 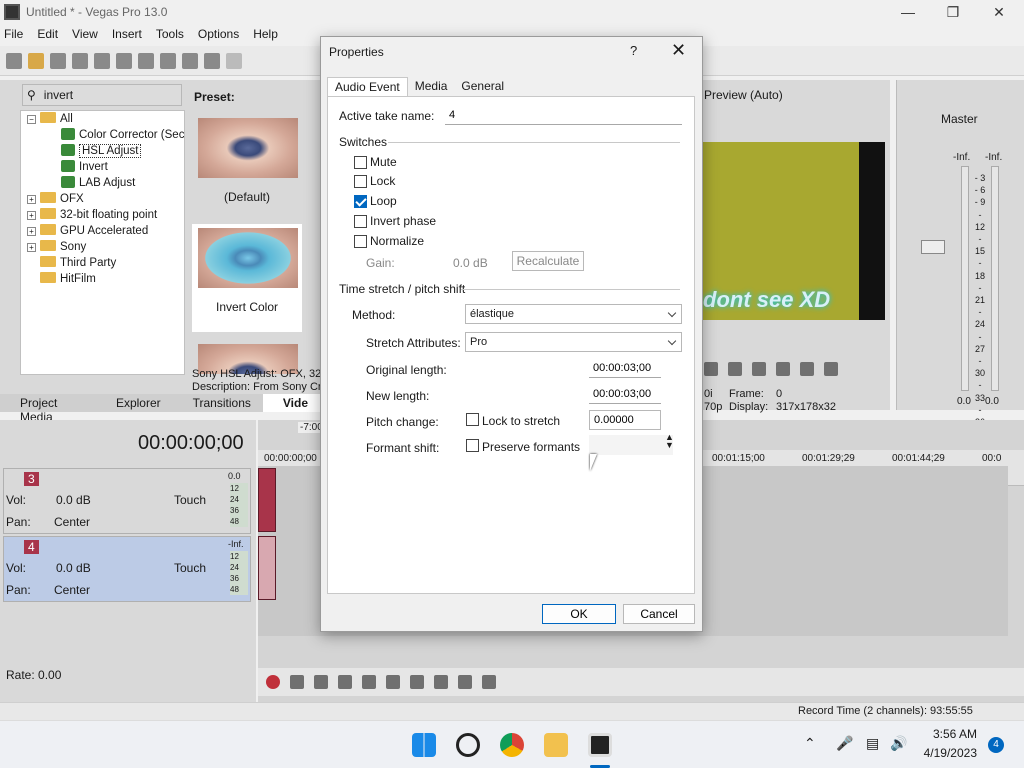 I want to click on preset-invert-color: Invert Color, so click(x=247, y=278).